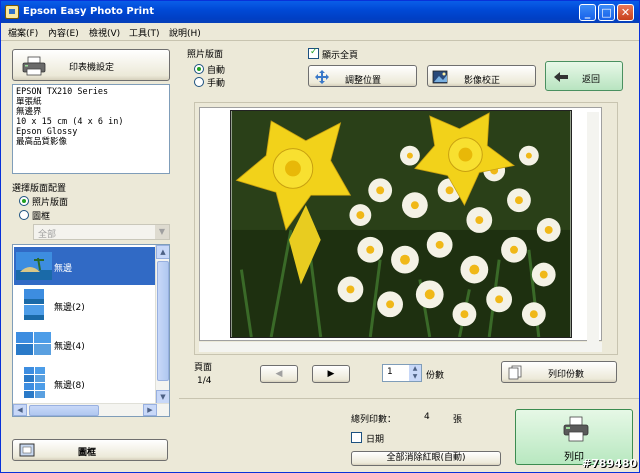 The width and height of the screenshot is (640, 473). I want to click on move-arrows-icon, so click(322, 77).